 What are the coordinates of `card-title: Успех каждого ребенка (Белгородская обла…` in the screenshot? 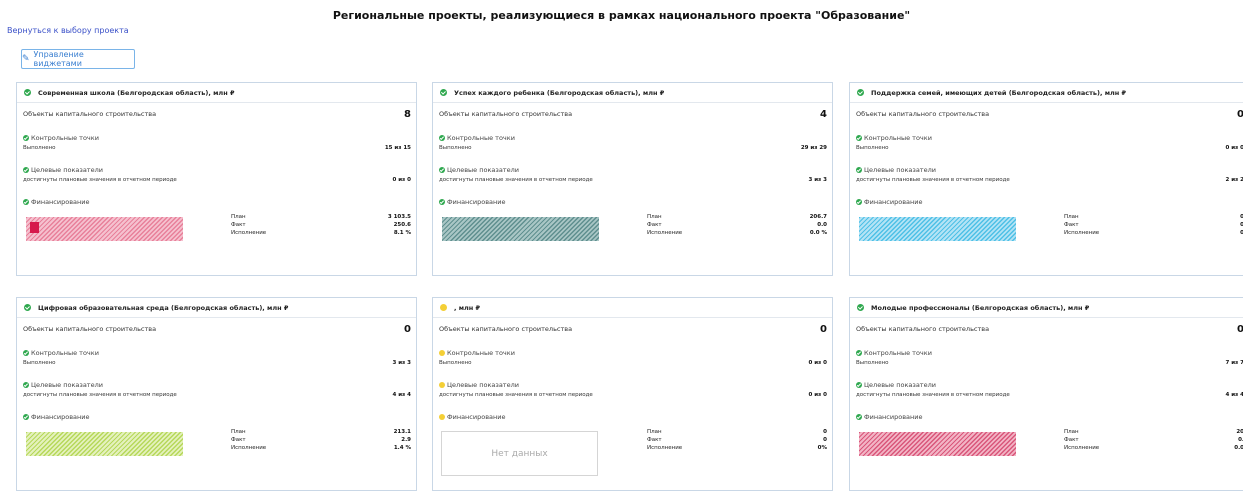 It's located at (559, 92).